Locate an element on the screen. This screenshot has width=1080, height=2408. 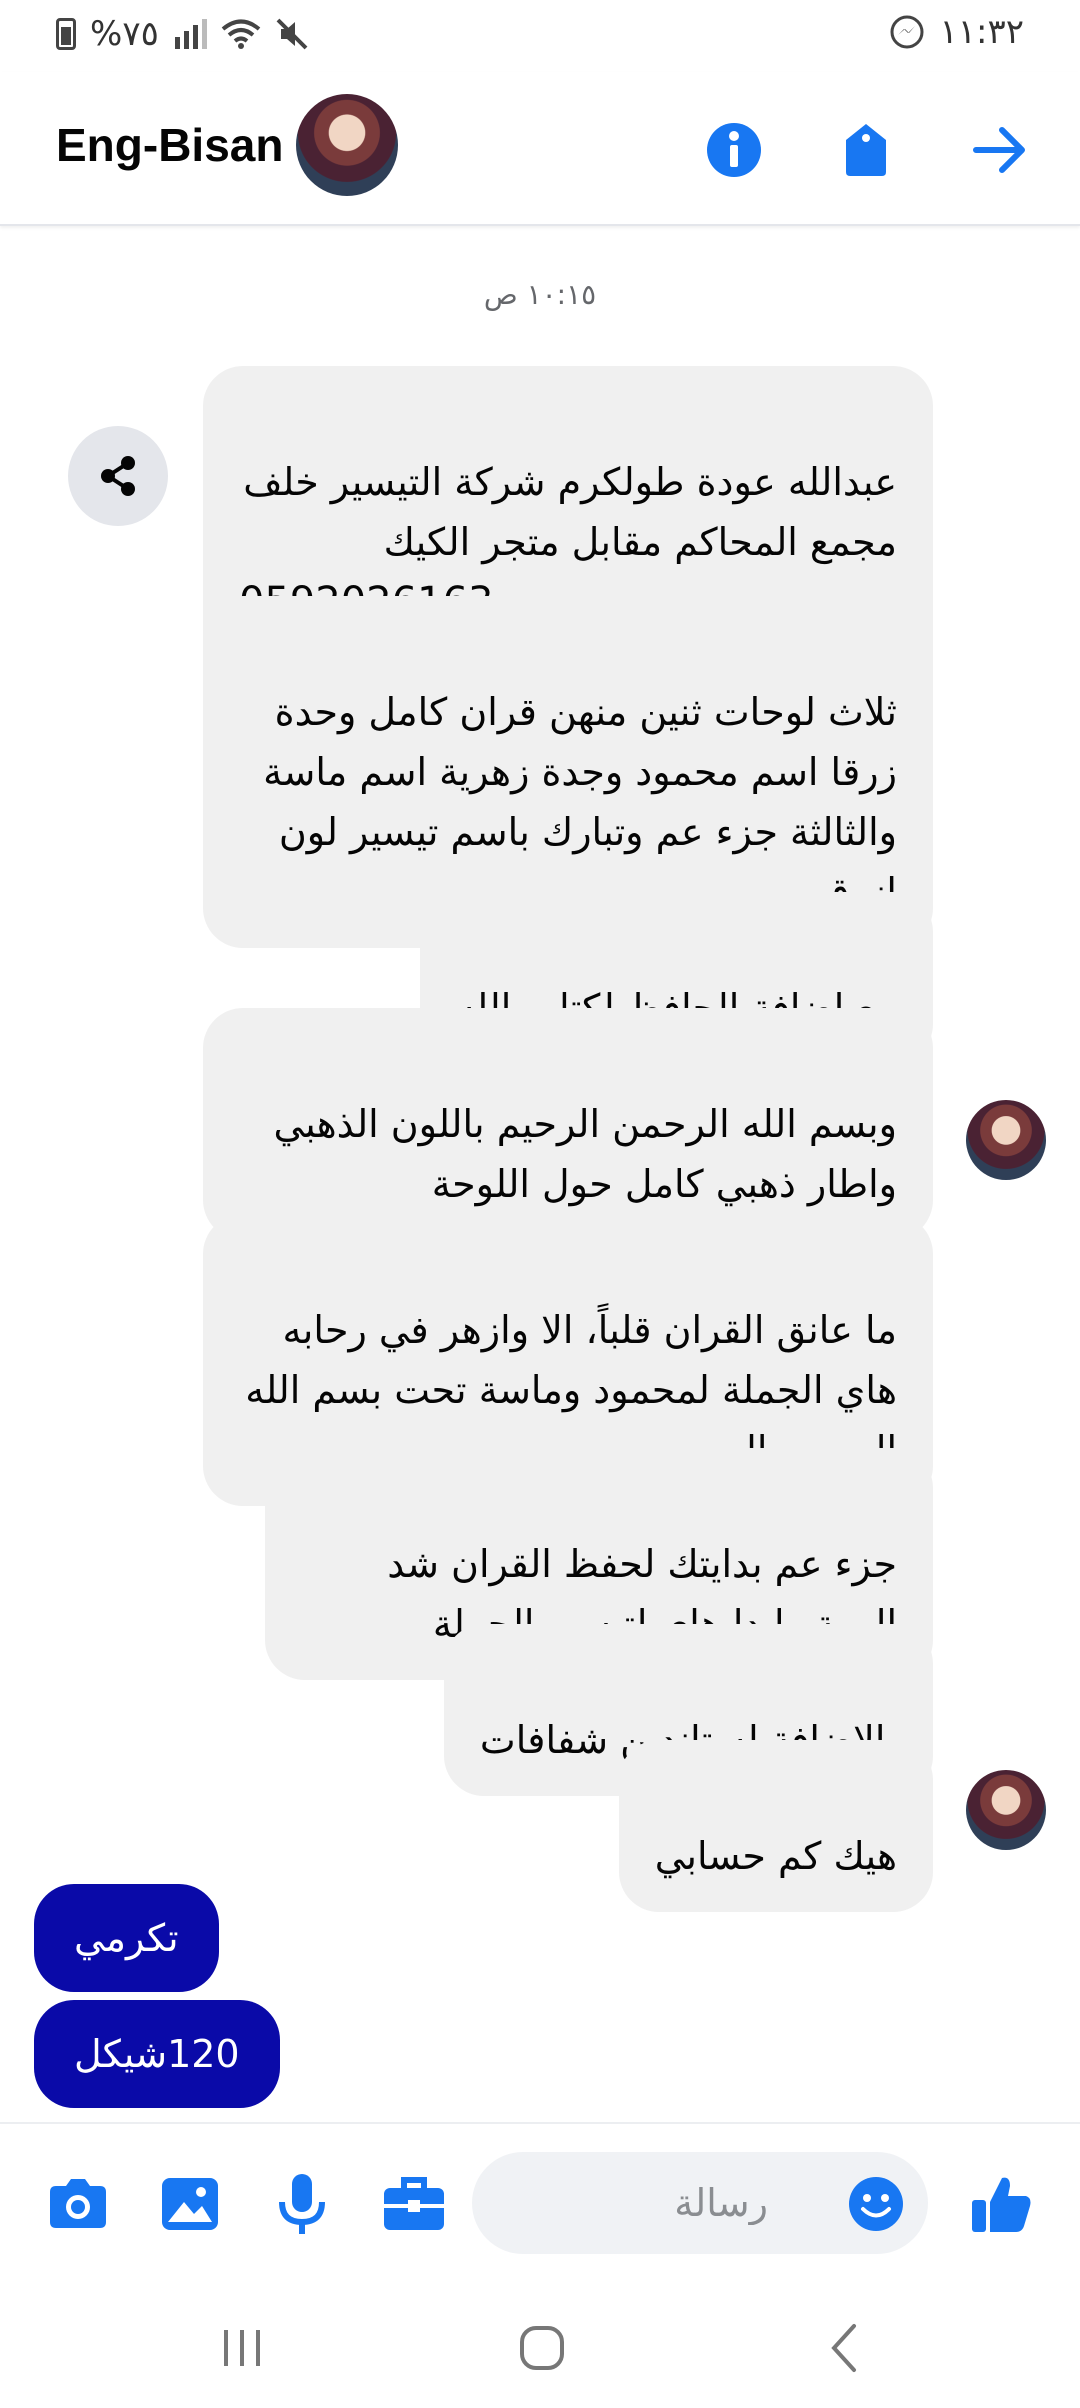
conversation-header: Eng-Bisan is located at coordinates (540, 149).